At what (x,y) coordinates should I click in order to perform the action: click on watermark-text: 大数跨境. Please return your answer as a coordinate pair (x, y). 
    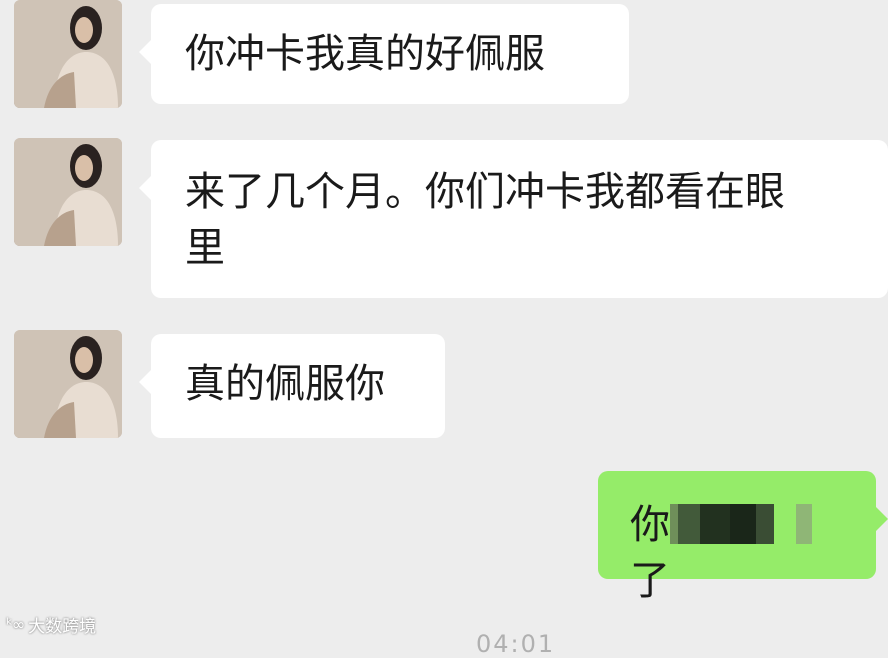
    Looking at the image, I should click on (62, 627).